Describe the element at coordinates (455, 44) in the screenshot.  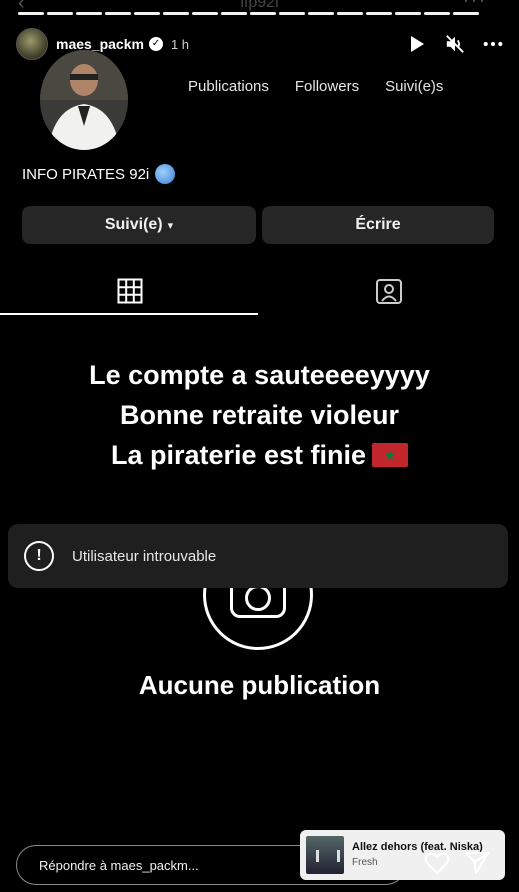
I see `muted-icon` at that location.